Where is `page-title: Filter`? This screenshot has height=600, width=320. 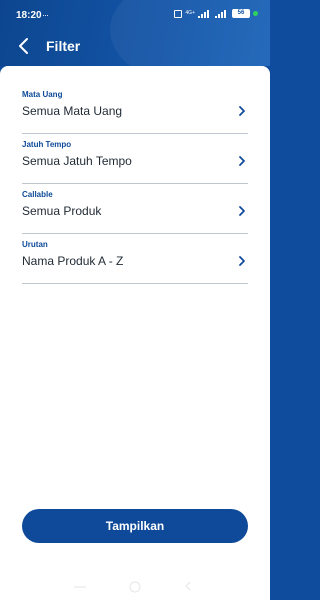
page-title: Filter is located at coordinates (63, 46).